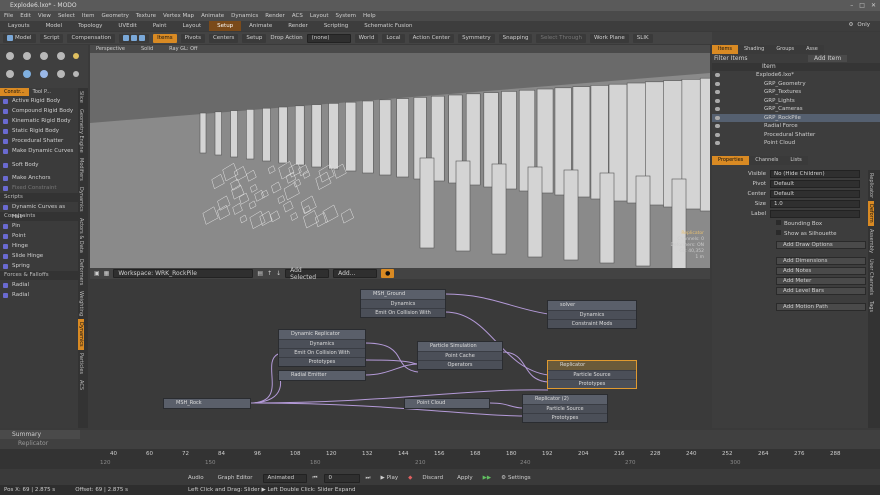 Image resolution: width=880 pixels, height=495 pixels. What do you see at coordinates (207, 403) in the screenshot?
I see `node-msh-rock: MSH_Rock` at bounding box center [207, 403].